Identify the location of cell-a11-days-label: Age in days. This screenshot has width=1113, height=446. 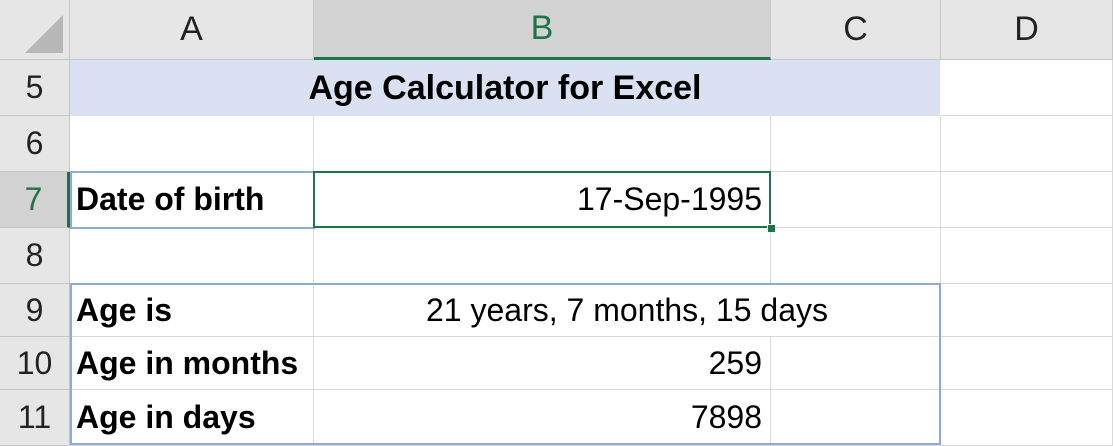
(192, 418).